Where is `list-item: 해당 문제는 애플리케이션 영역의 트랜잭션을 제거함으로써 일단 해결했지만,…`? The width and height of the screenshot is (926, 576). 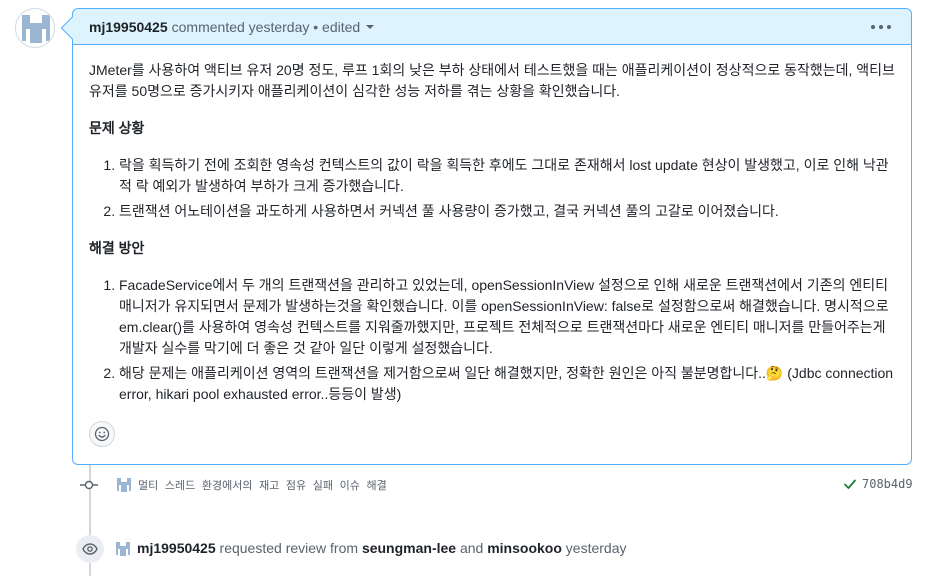
list-item: 해당 문제는 애플리케이션 영역의 트랜잭션을 제거함으로써 일단 해결했지만,… is located at coordinates (507, 384).